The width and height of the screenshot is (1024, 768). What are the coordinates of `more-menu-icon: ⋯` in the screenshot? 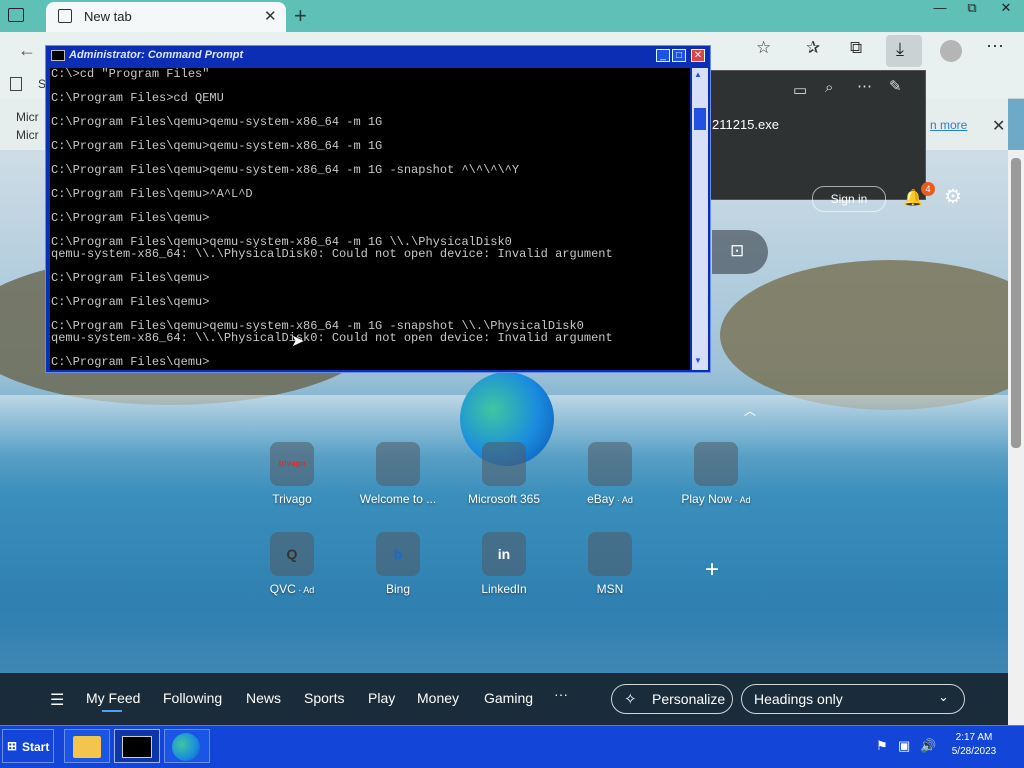 It's located at (995, 46).